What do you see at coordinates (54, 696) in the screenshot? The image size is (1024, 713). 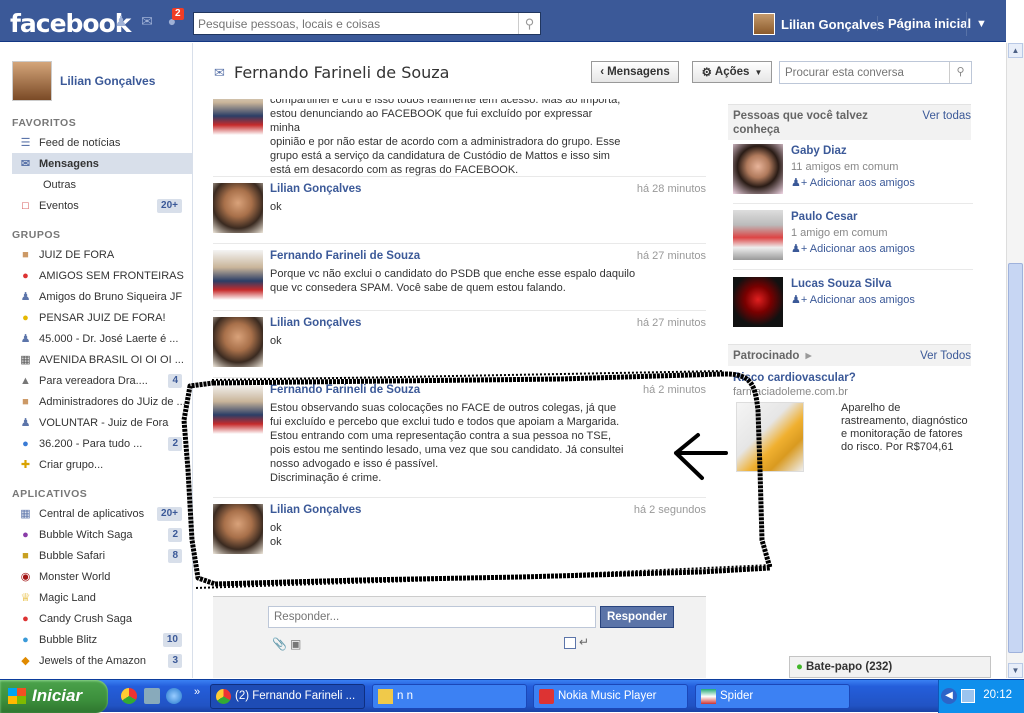 I see `start-button: Iniciar` at bounding box center [54, 696].